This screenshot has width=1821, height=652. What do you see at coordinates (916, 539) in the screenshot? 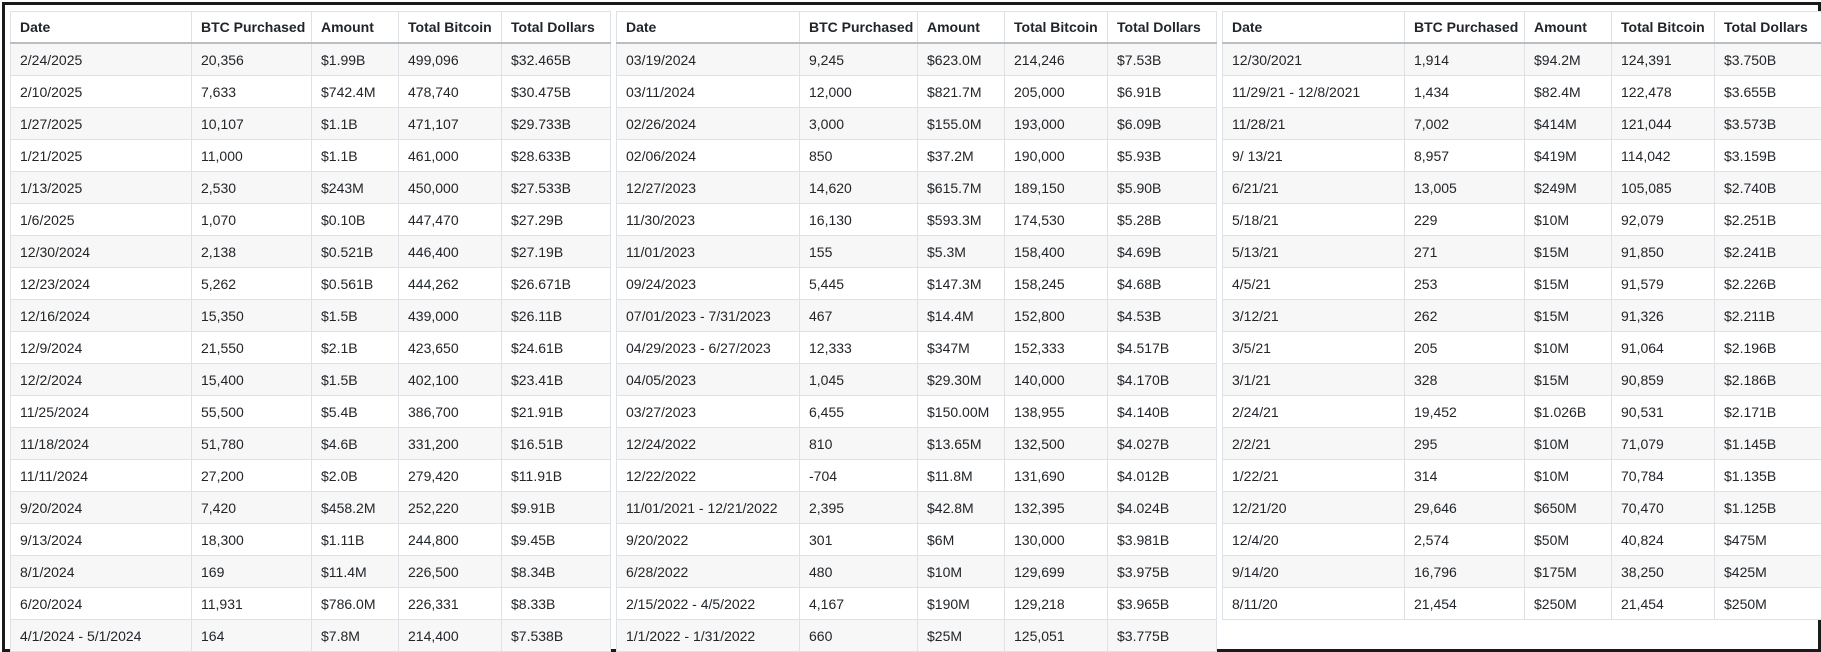
I see `table-row: 9/20/2022 301 $6M 130,000 $3.981B` at bounding box center [916, 539].